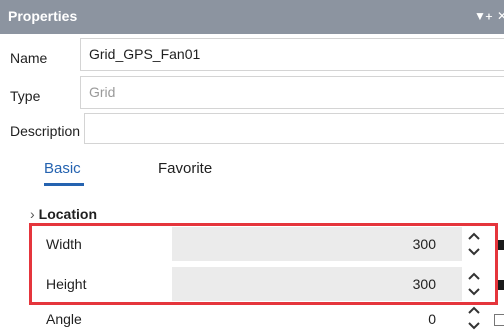 This screenshot has width=504, height=334. Describe the element at coordinates (43, 16) in the screenshot. I see `panel-title: Properties` at that location.